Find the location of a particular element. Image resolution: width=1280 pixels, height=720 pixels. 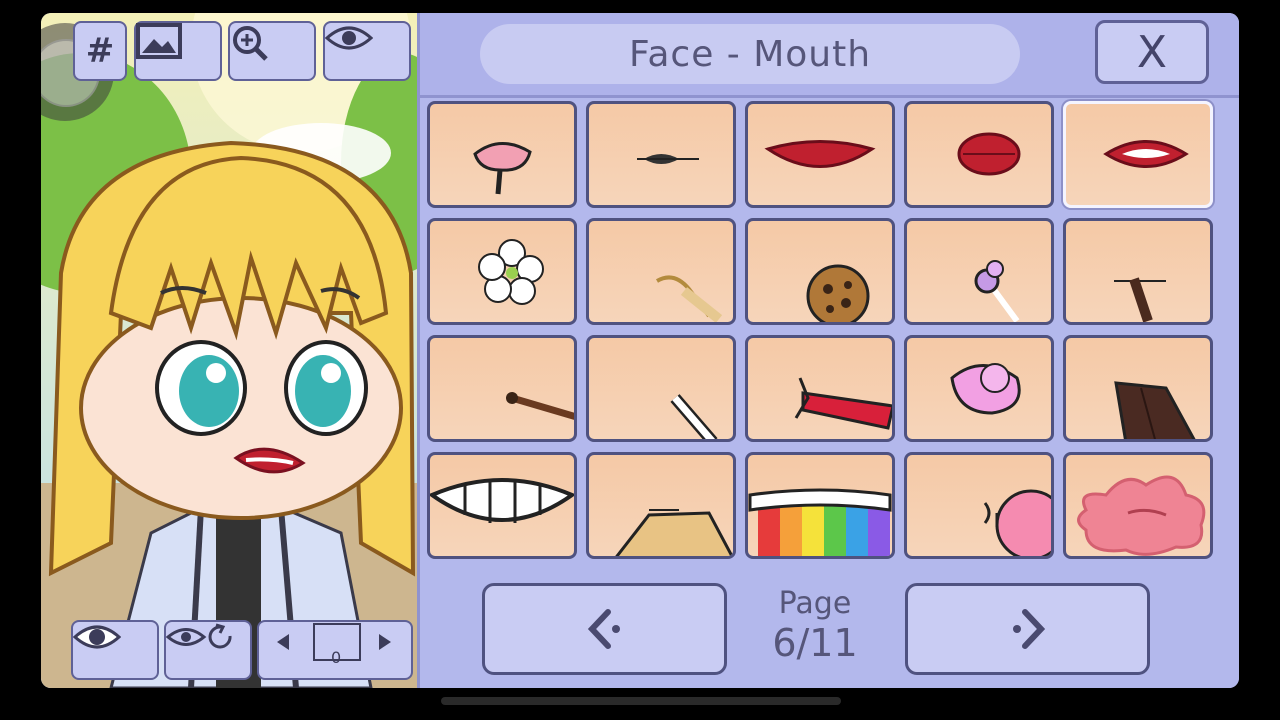

background-button is located at coordinates (178, 51).